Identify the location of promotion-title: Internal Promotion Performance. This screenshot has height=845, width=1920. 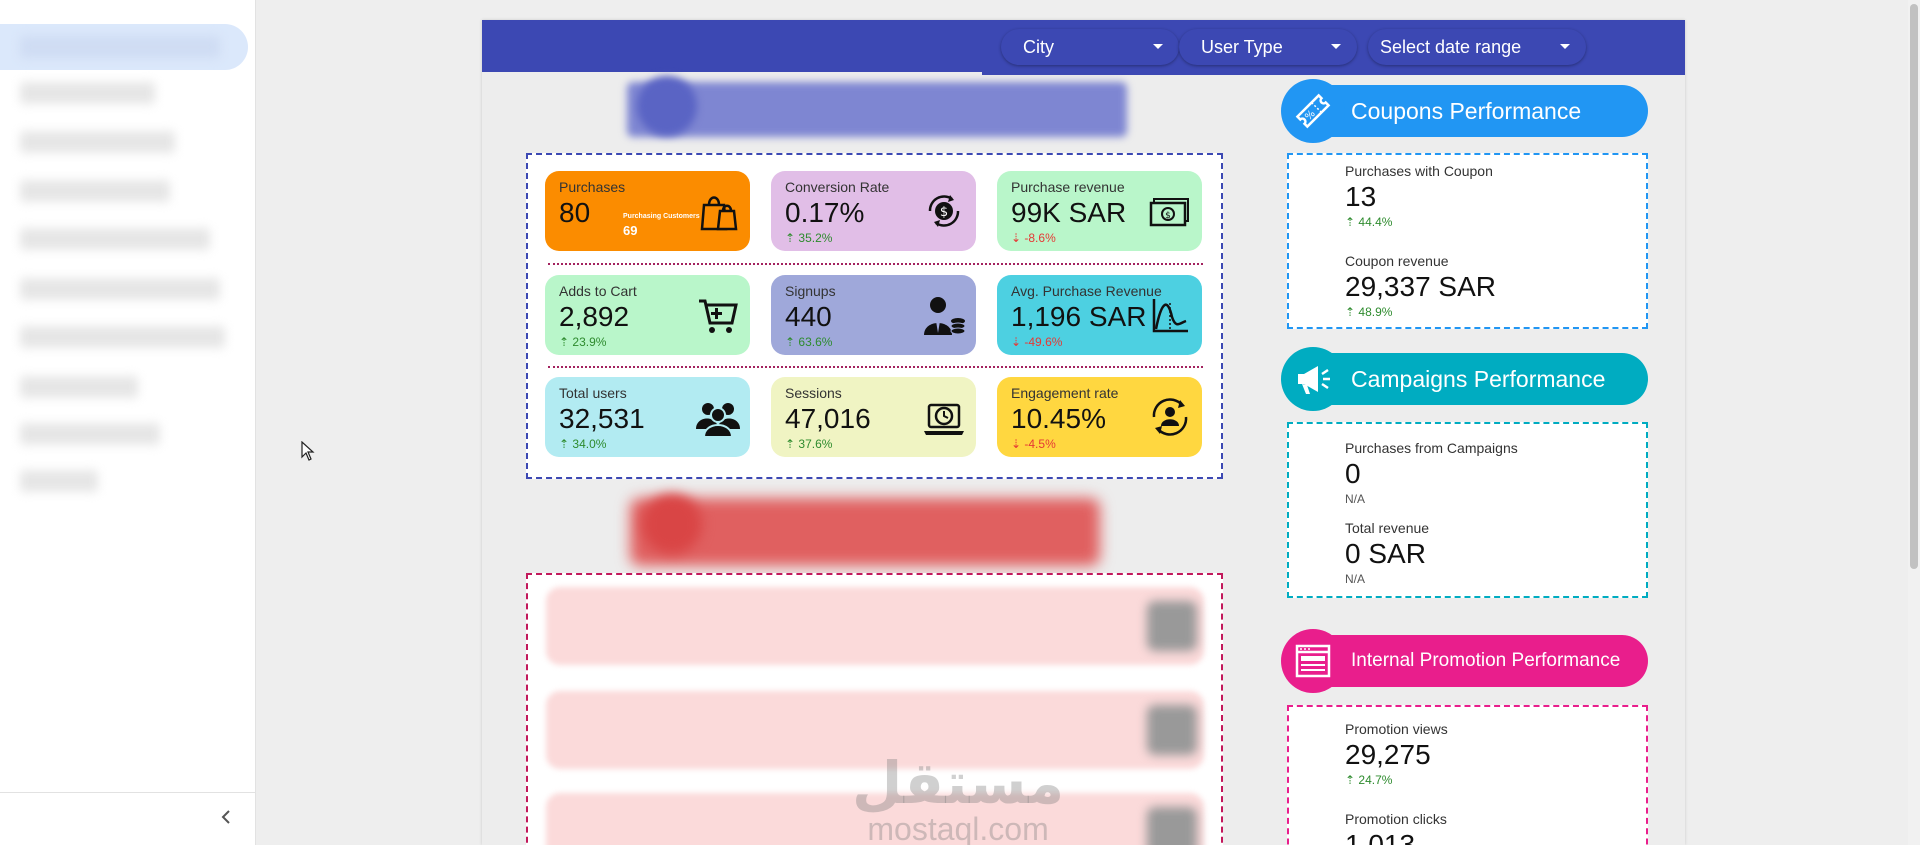
(1486, 660).